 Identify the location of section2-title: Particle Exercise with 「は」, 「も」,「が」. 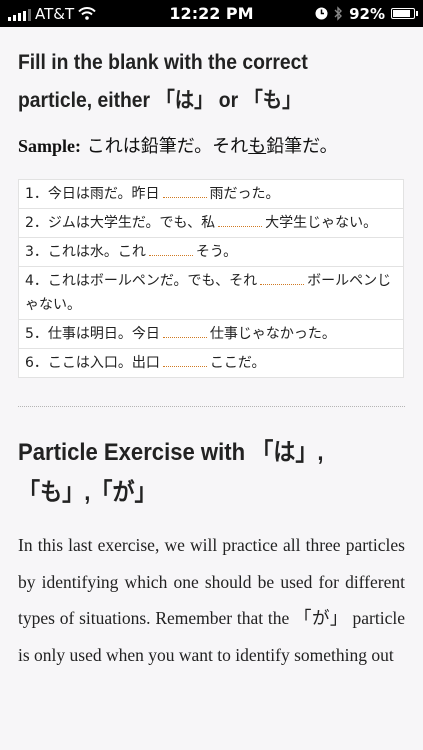
(196, 473).